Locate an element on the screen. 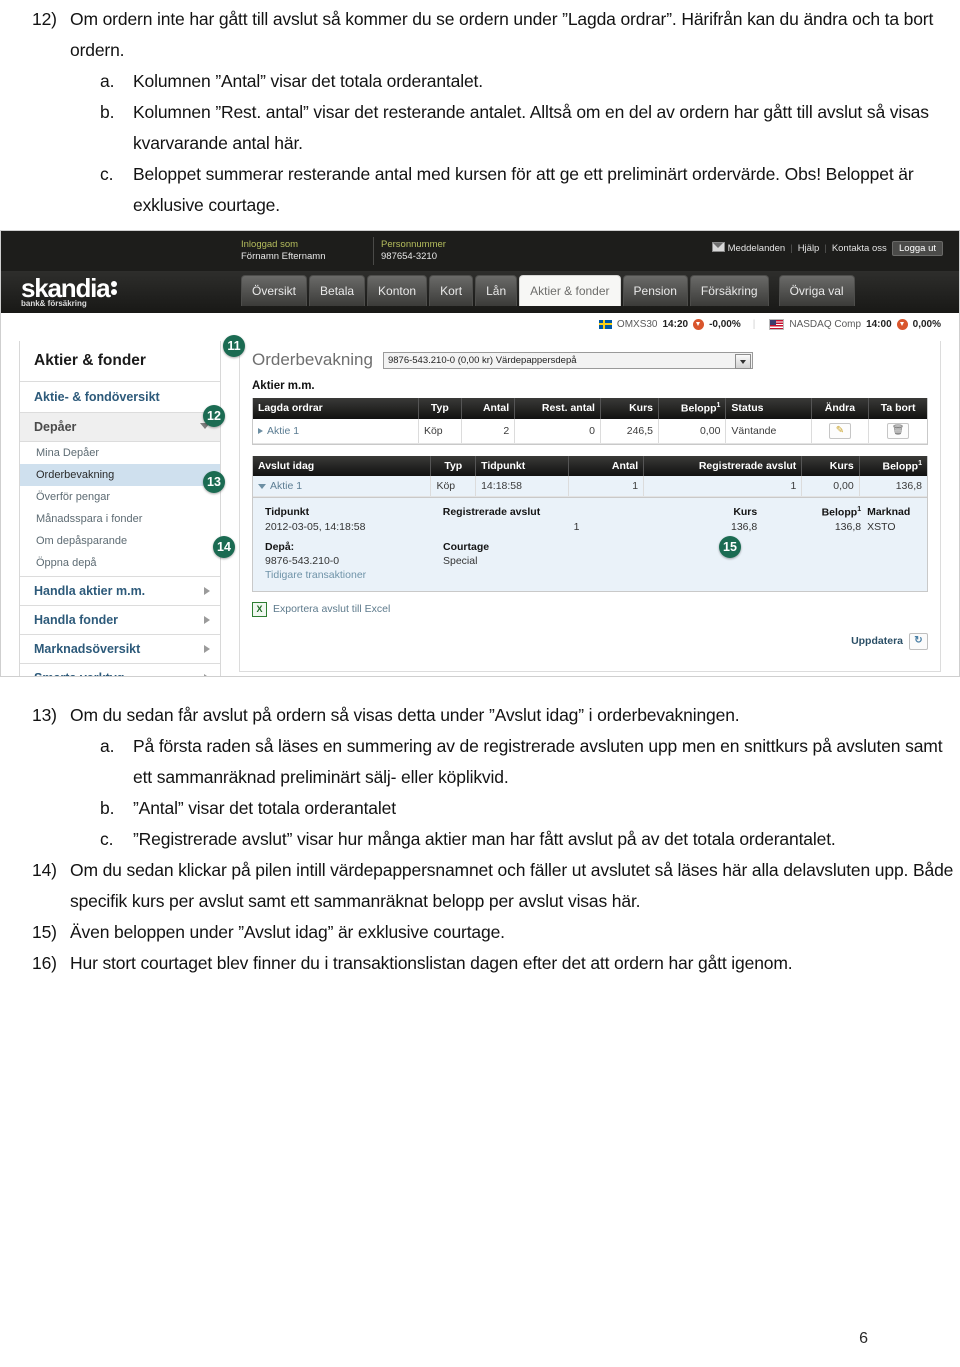 The width and height of the screenshot is (960, 1367). col-kurs: Kurs is located at coordinates (830, 465).